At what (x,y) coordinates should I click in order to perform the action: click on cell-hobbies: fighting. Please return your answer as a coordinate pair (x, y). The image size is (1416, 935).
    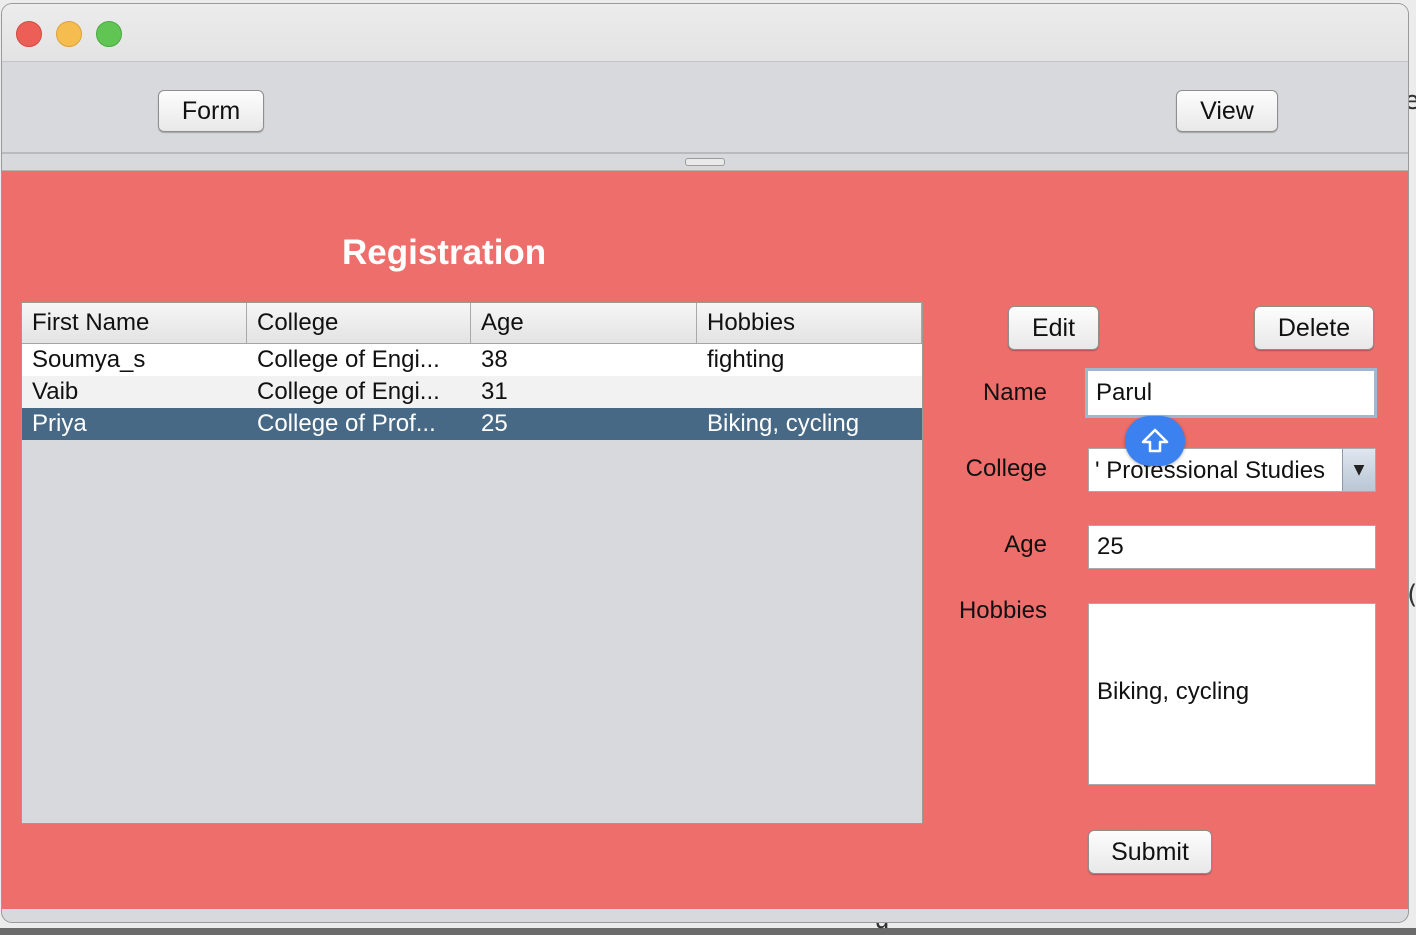
    Looking at the image, I should click on (746, 359).